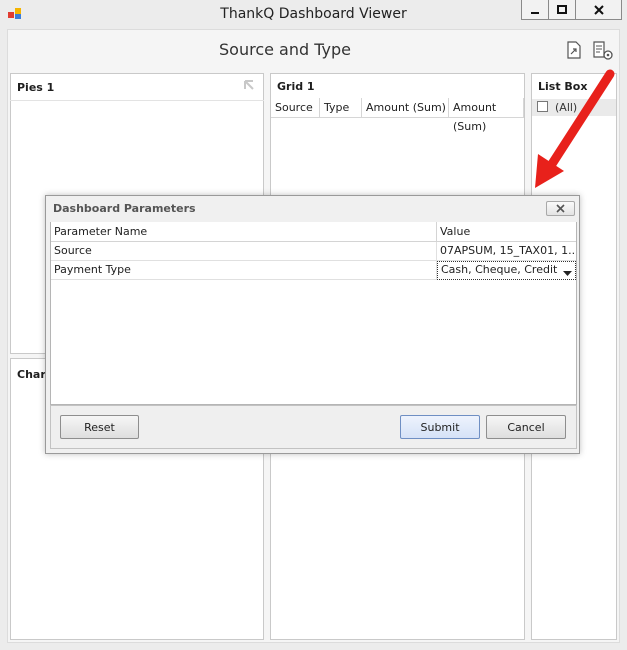  Describe the element at coordinates (440, 427) in the screenshot. I see `submit-button: Submit` at that location.